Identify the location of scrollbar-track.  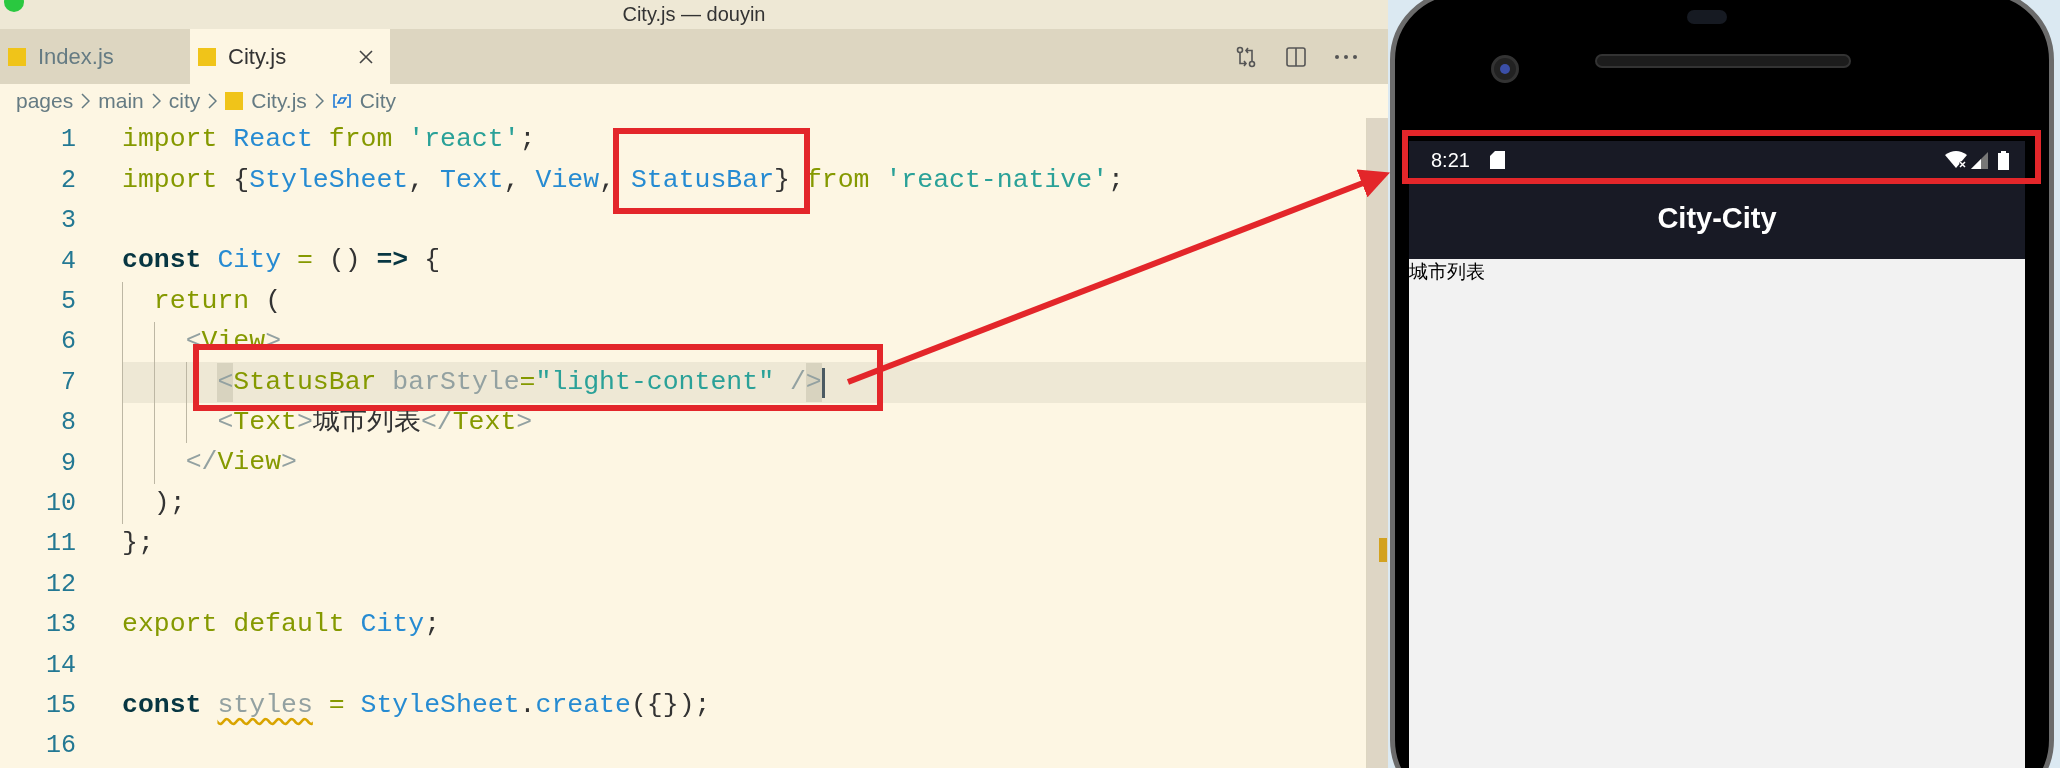
(1377, 443).